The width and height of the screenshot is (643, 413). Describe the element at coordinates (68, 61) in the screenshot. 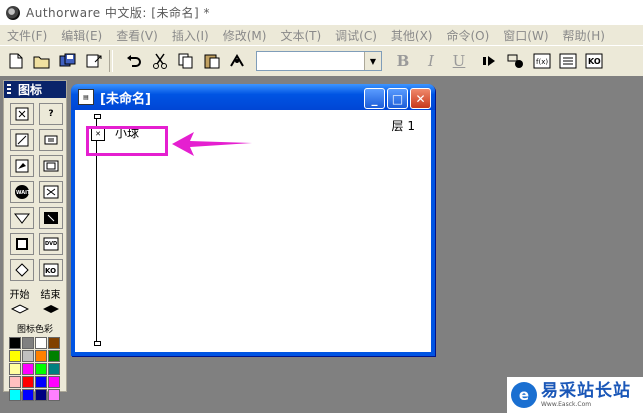

I see `save-all-icon` at that location.